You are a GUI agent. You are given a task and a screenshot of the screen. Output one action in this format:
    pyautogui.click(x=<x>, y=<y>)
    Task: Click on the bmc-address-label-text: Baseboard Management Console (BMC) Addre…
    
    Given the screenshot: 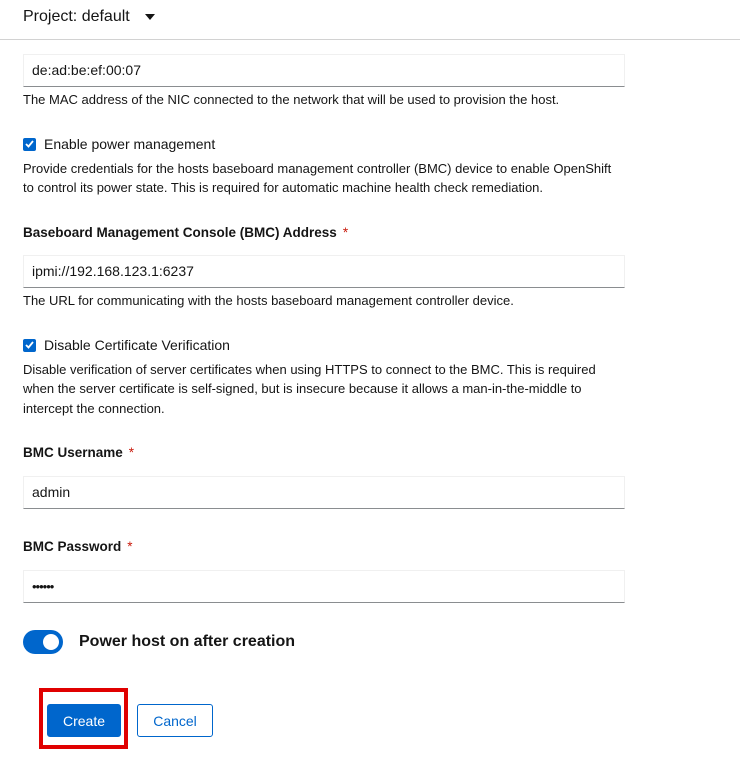 What is the action you would take?
    pyautogui.click(x=180, y=232)
    